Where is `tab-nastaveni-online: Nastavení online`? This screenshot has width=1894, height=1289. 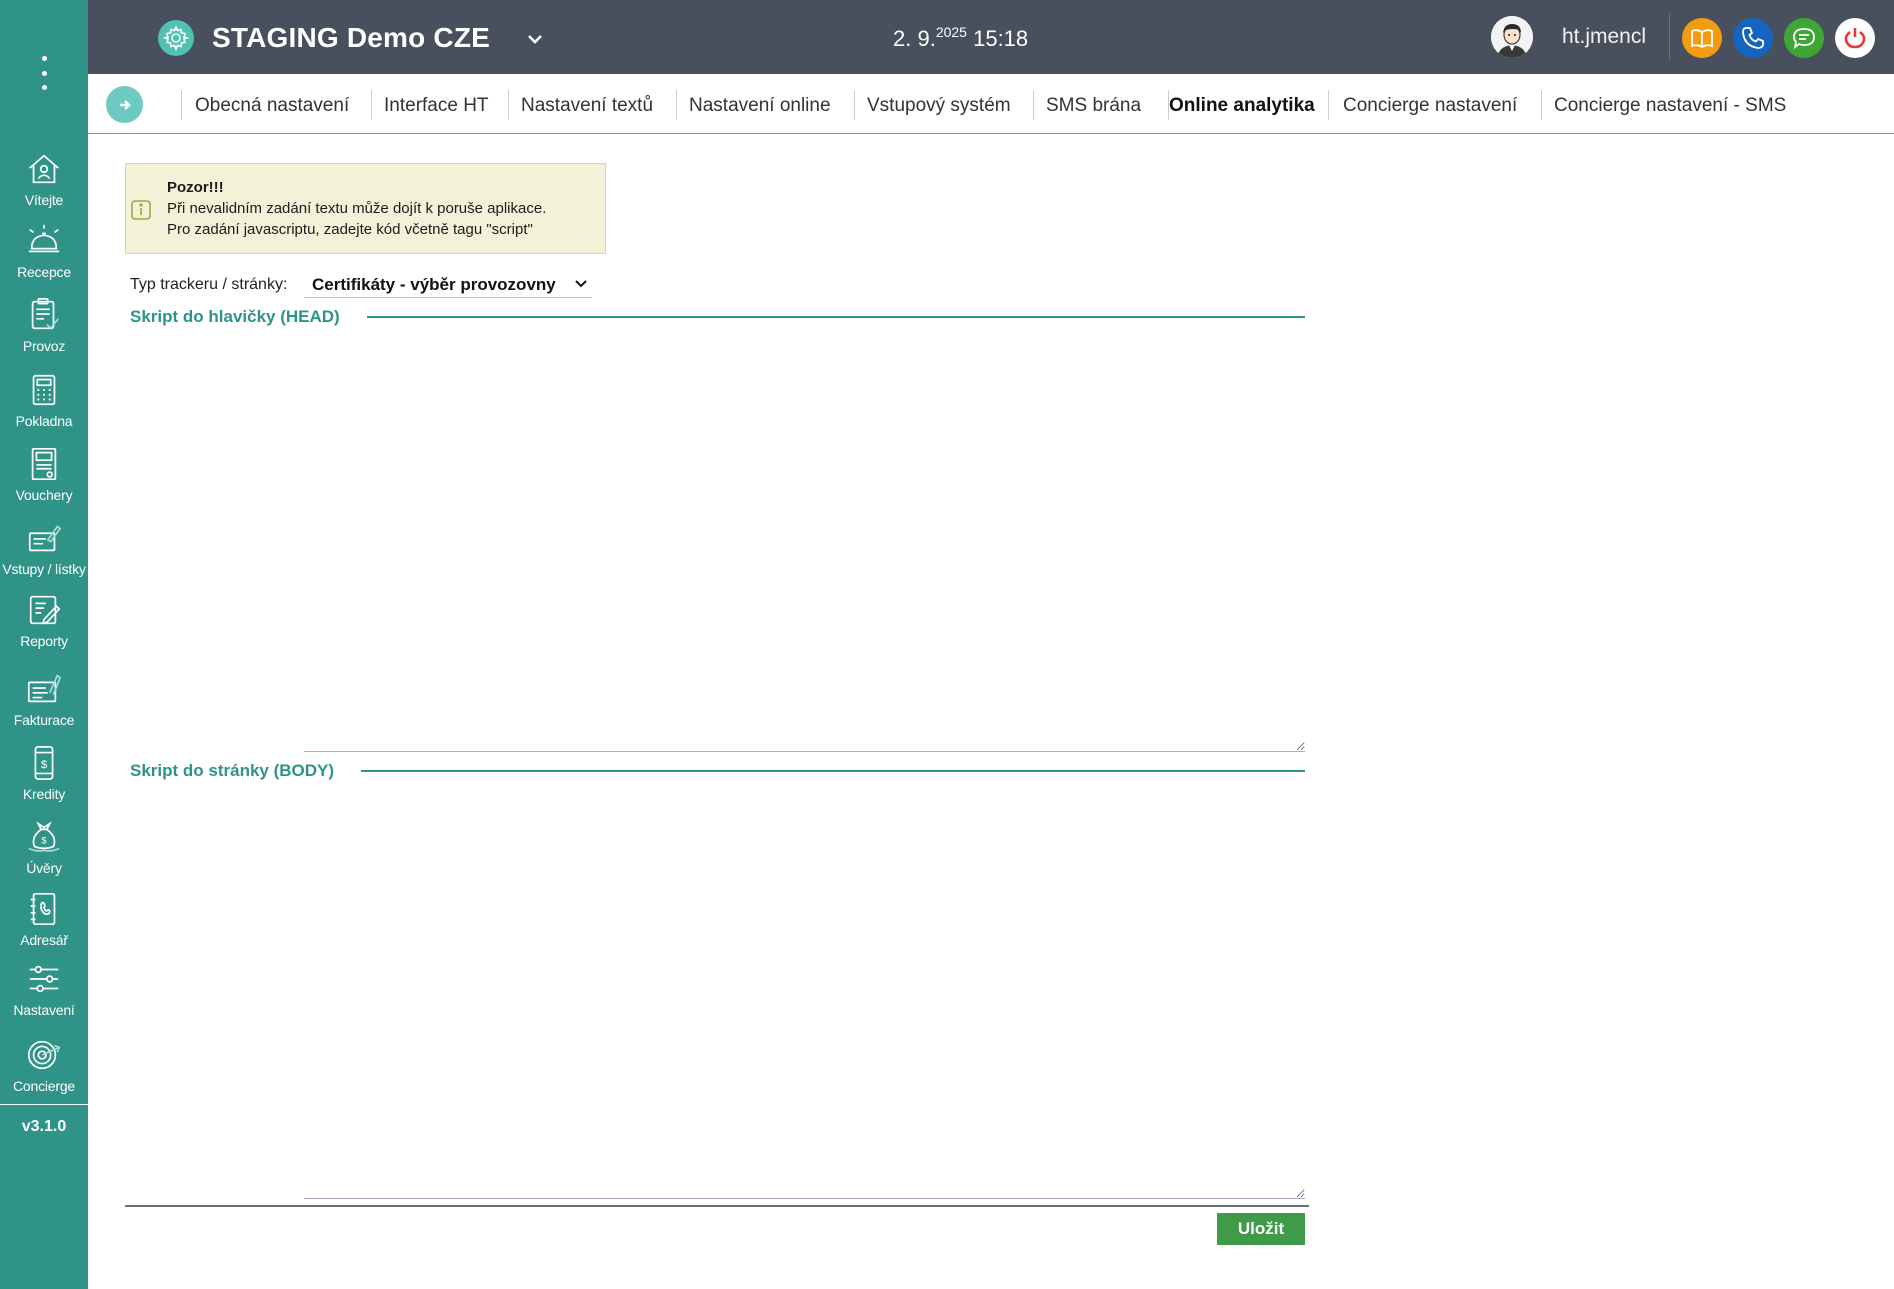 tab-nastaveni-online: Nastavení online is located at coordinates (760, 106).